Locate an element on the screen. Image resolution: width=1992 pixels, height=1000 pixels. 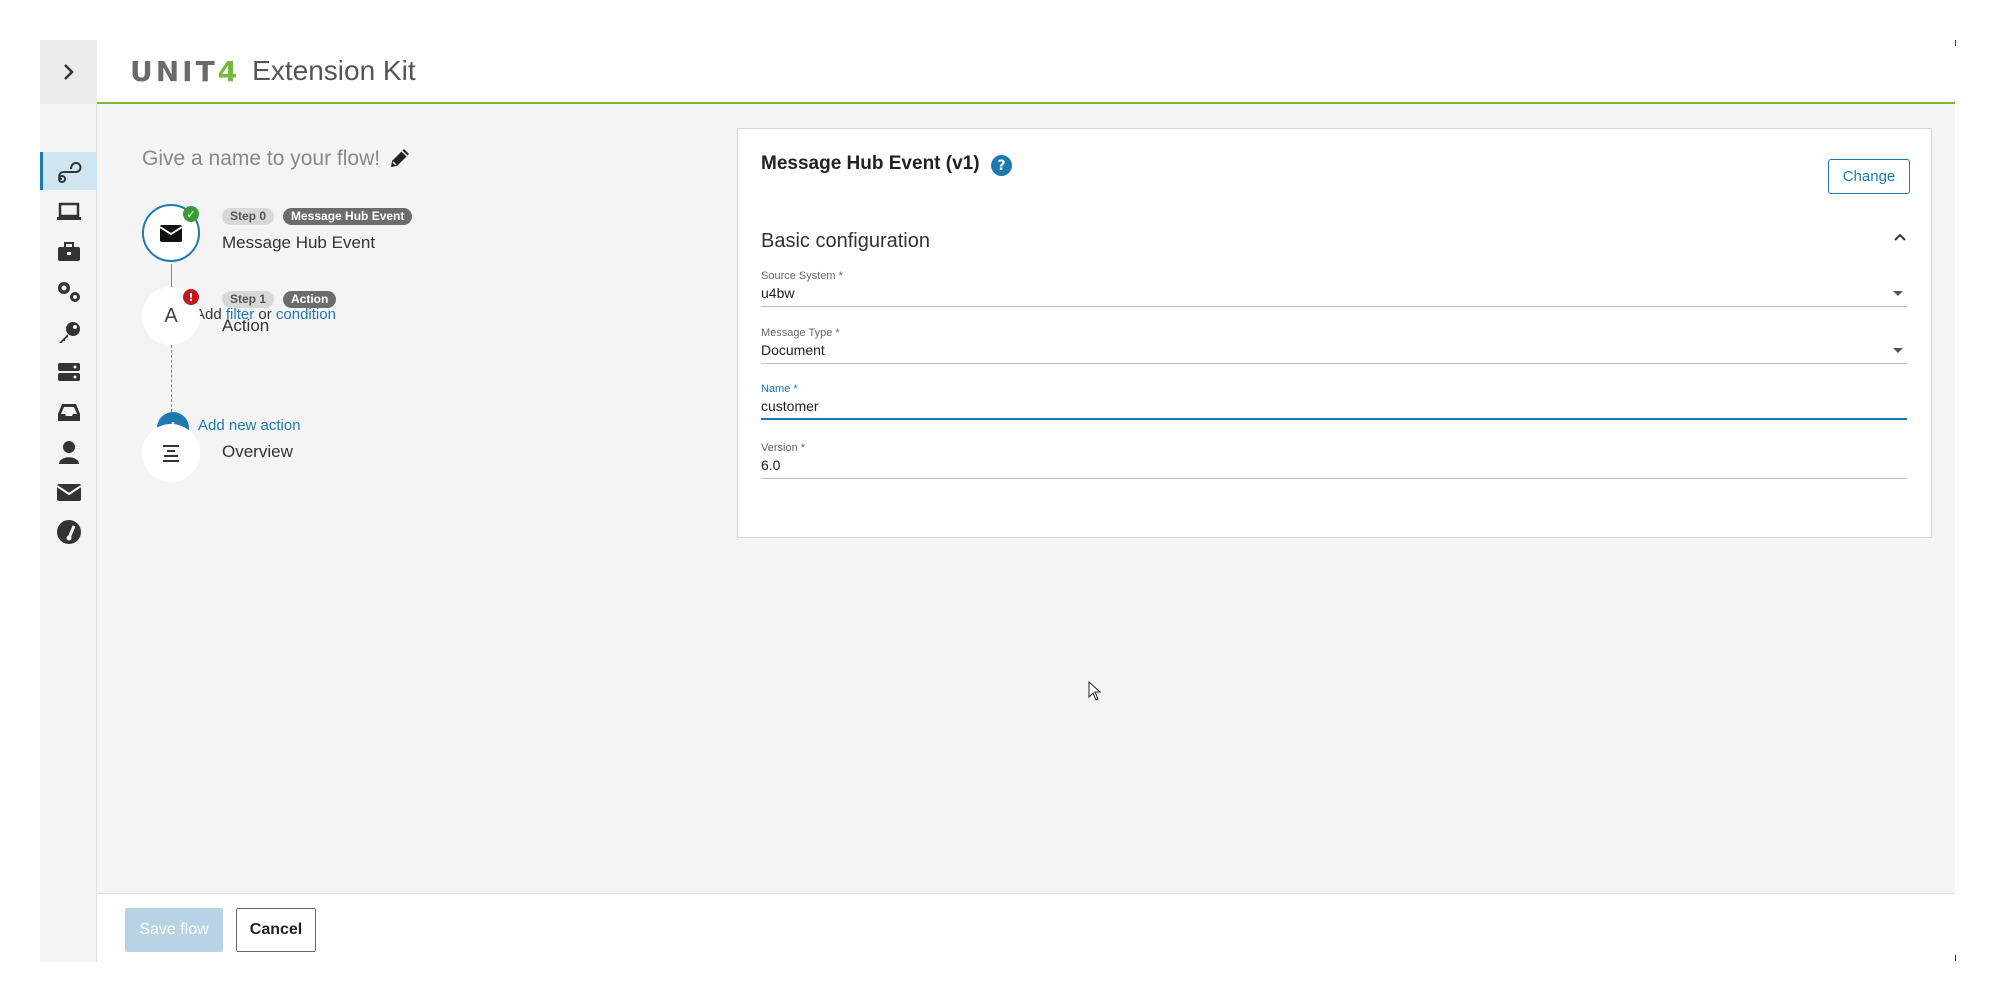
step-1-chip: Step 1 is located at coordinates (248, 299).